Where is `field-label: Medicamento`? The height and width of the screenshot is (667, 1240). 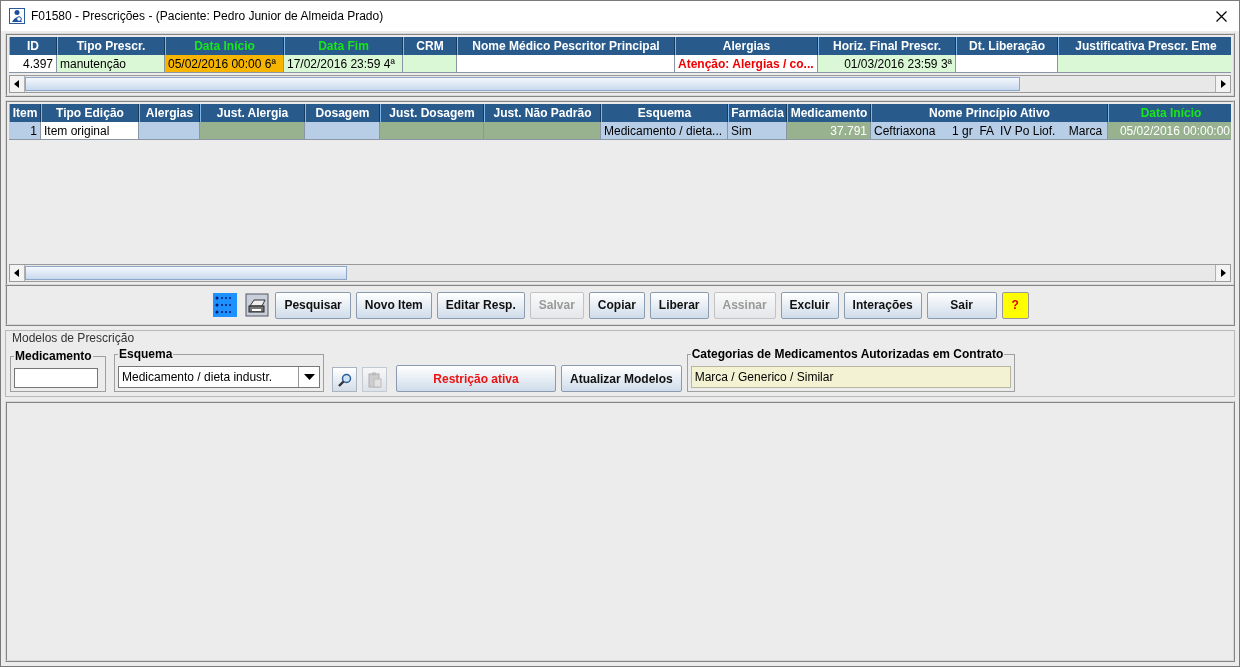
field-label: Medicamento is located at coordinates (53, 356).